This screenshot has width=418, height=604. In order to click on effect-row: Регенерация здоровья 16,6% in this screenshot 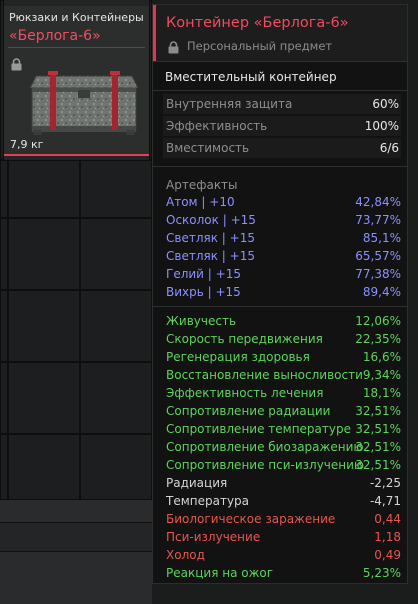, I will do `click(283, 358)`.